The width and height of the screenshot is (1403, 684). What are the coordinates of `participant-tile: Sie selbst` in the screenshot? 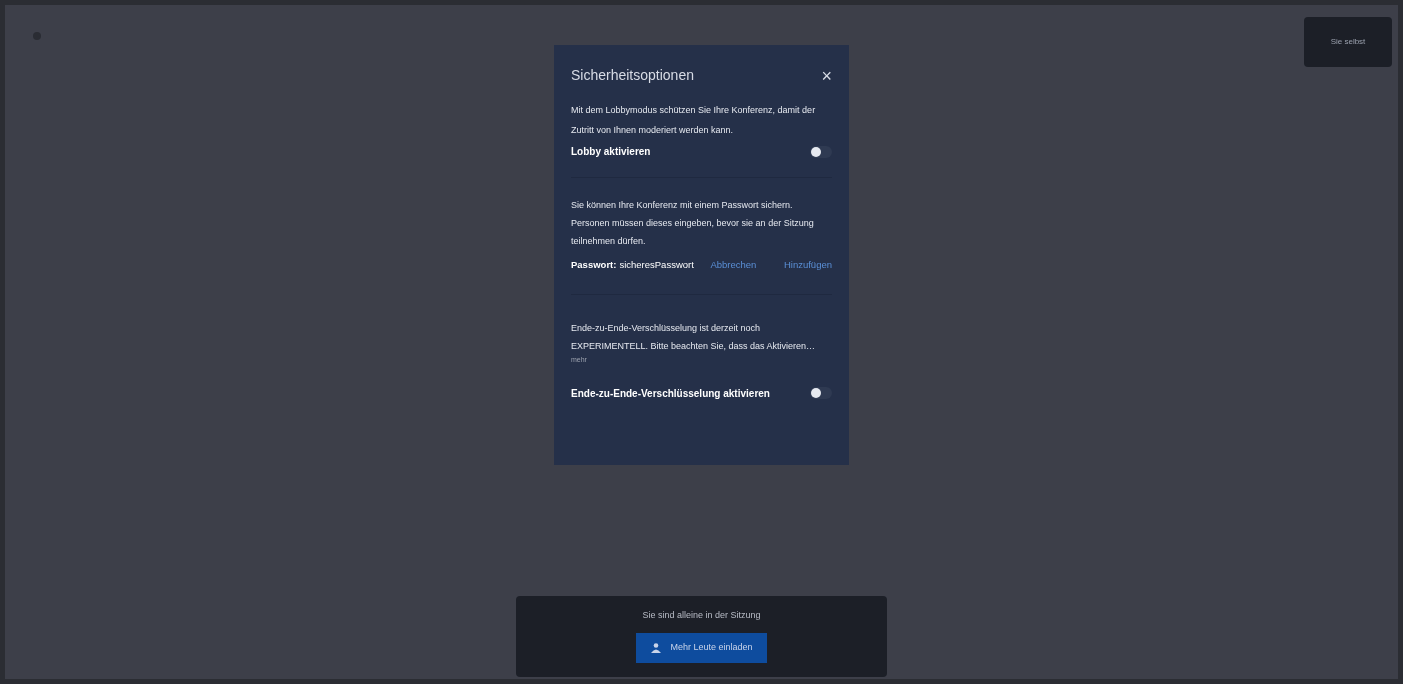 It's located at (1348, 42).